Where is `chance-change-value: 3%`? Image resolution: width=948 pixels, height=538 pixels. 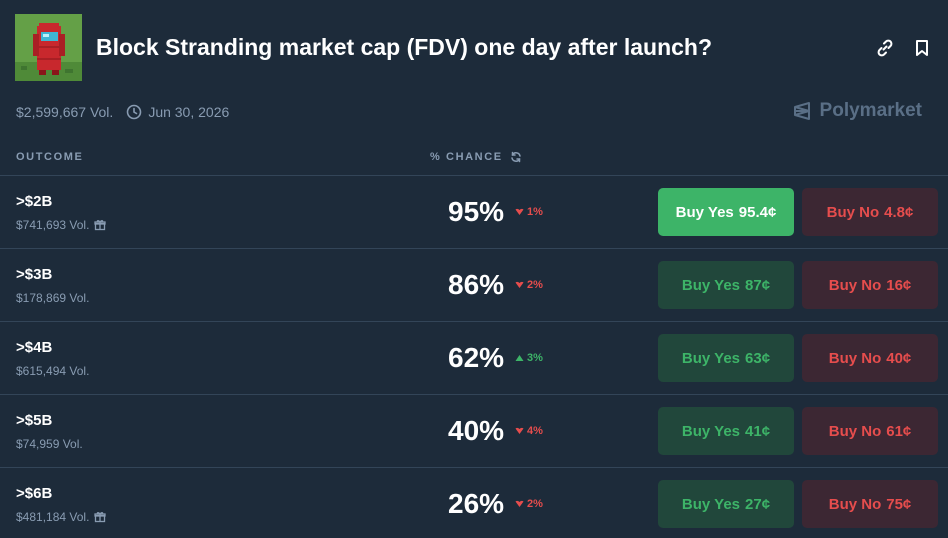
chance-change-value: 3% is located at coordinates (535, 358).